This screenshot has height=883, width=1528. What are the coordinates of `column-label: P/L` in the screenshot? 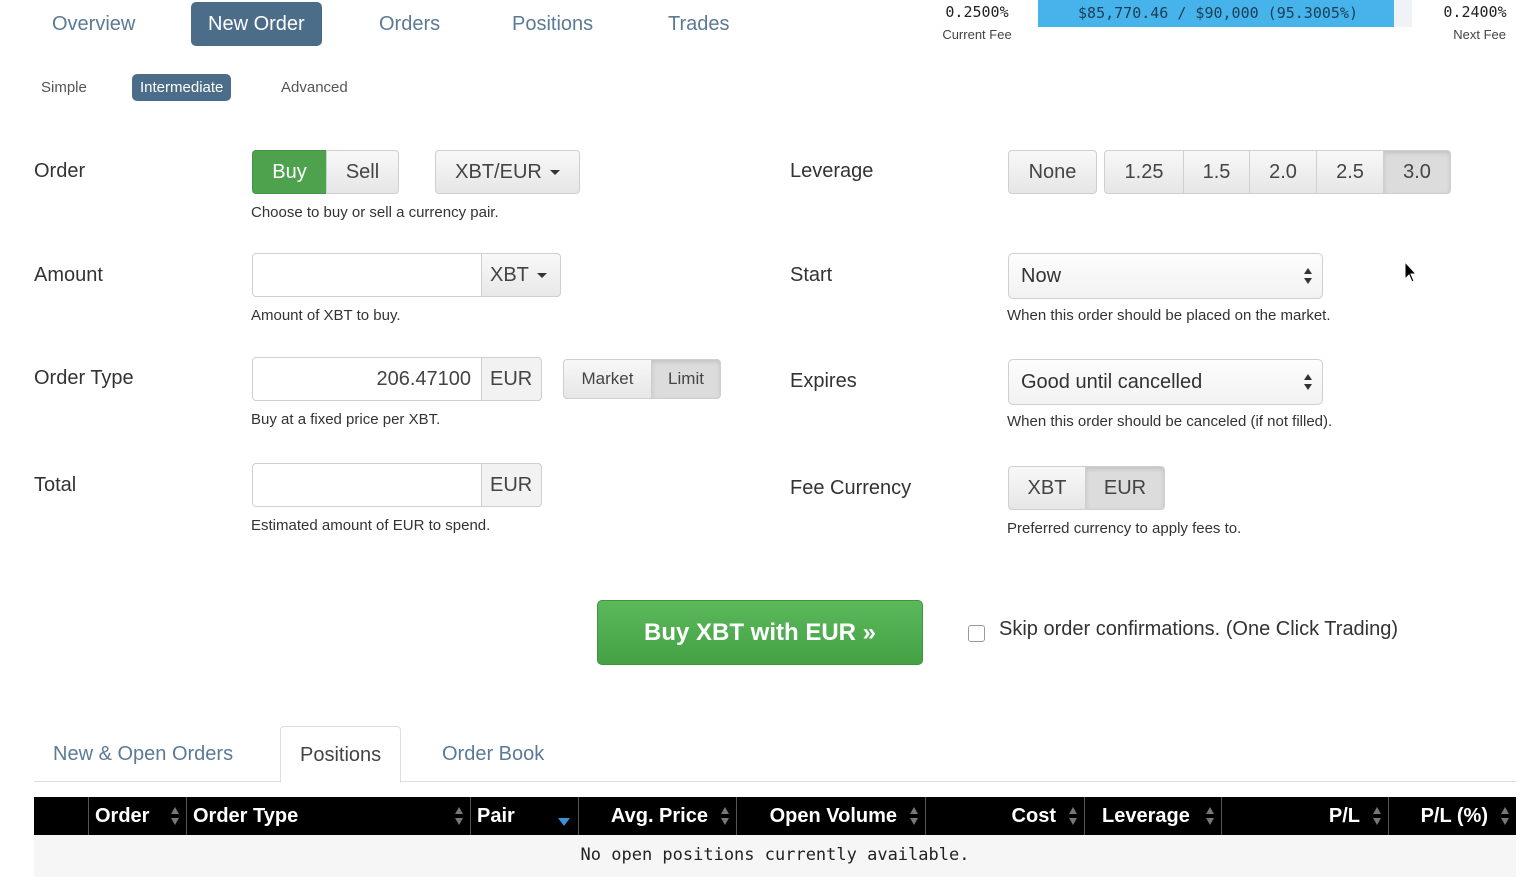 It's located at (1344, 816).